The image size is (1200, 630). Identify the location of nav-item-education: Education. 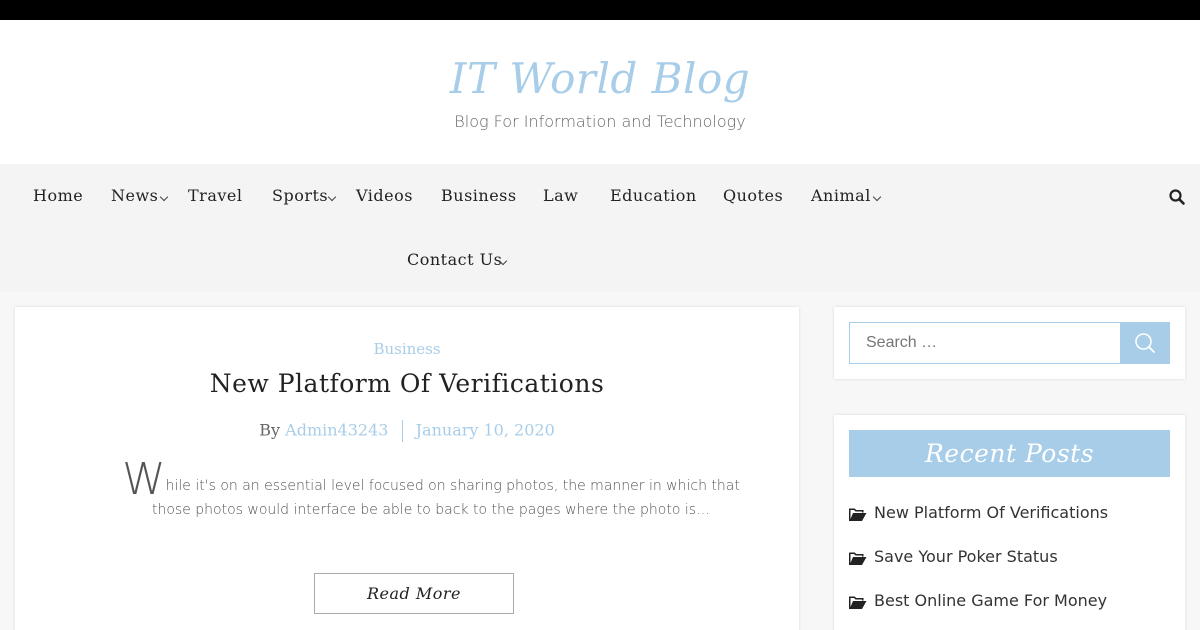
(653, 195).